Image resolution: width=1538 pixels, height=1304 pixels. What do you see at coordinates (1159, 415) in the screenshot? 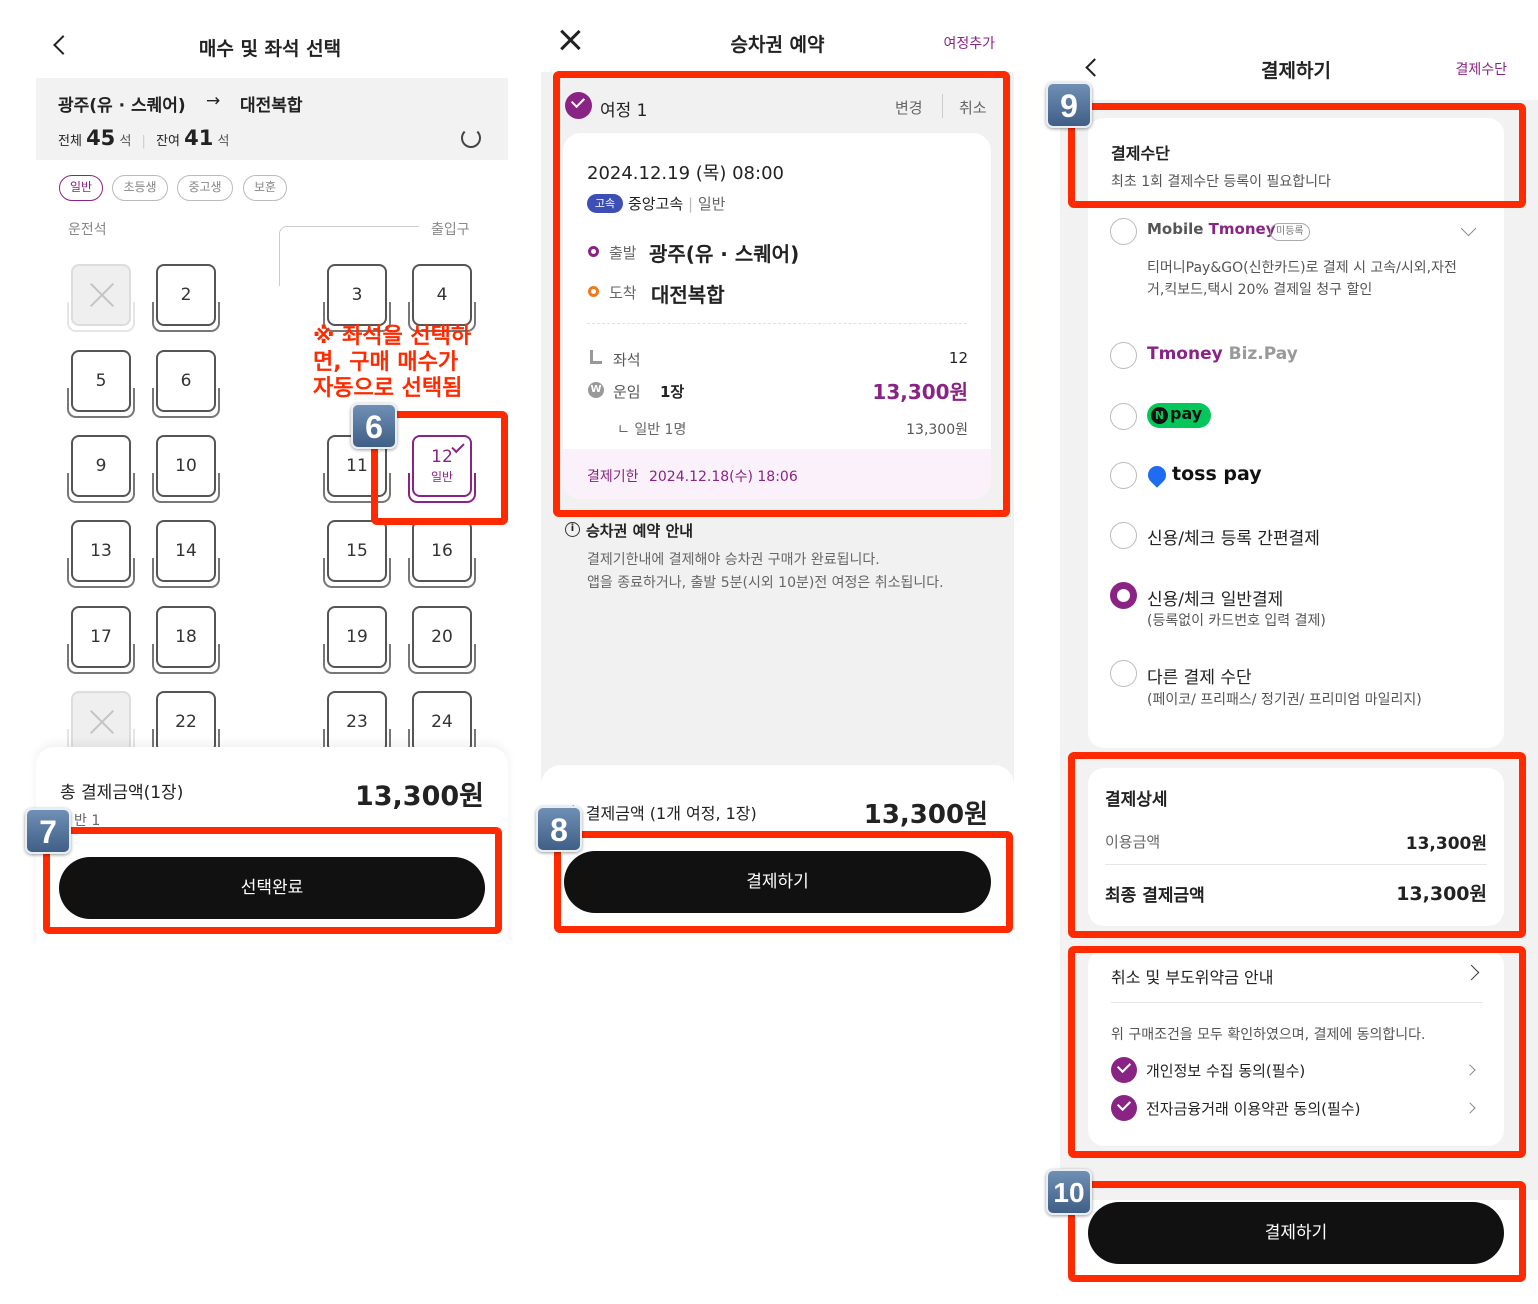
I see `npay-n-icon: N` at bounding box center [1159, 415].